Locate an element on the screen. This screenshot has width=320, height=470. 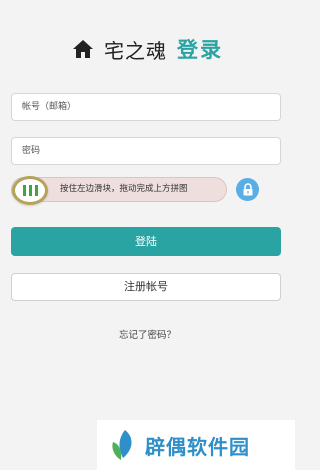
brand-name: 宅之魂 is located at coordinates (135, 50).